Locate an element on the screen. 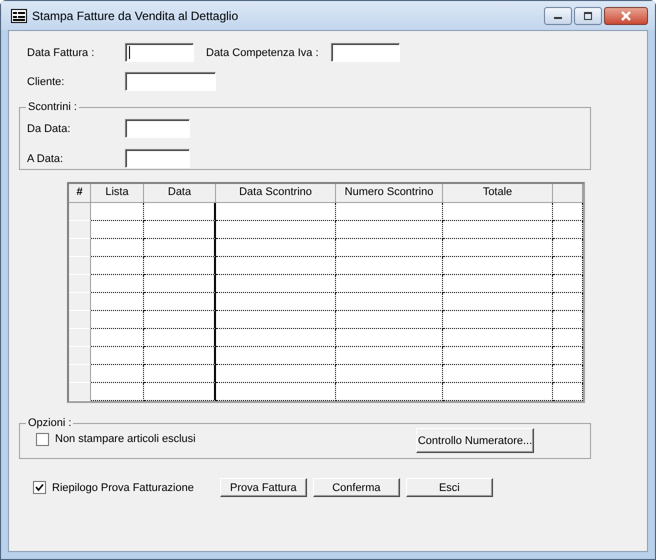 The width and height of the screenshot is (656, 560). column-header: Lista is located at coordinates (117, 193).